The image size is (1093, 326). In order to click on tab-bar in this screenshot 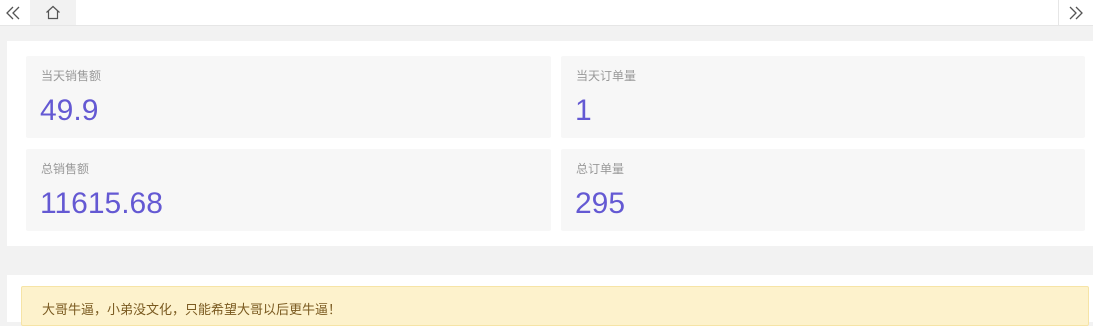, I will do `click(546, 13)`.